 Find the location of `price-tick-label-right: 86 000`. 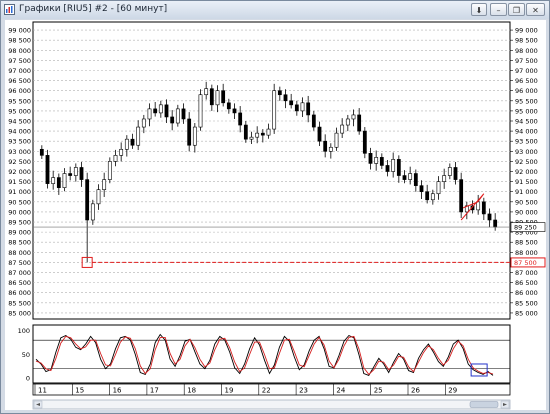

price-tick-label-right: 86 000 is located at coordinates (526, 293).